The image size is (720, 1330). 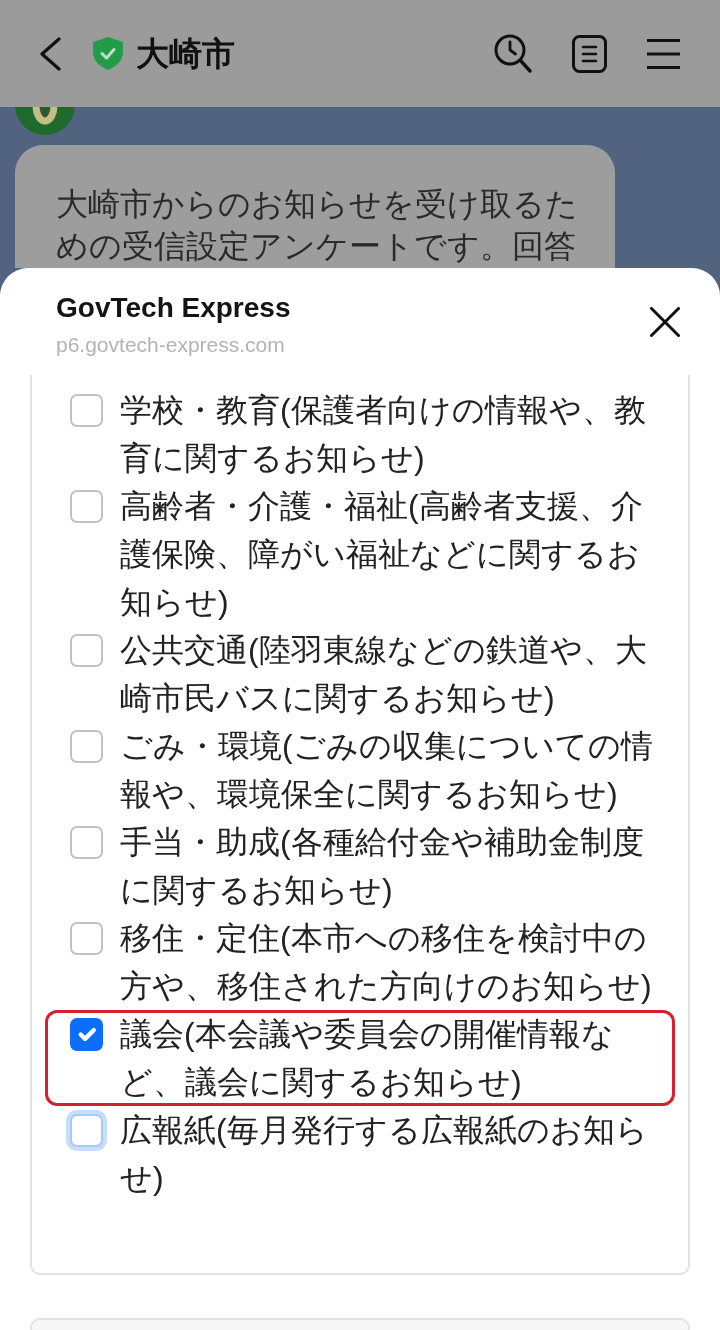 What do you see at coordinates (387, 434) in the screenshot?
I see `option-label: 学校・教育(保護者向けの情報や、教育に関するお知らせ)` at bounding box center [387, 434].